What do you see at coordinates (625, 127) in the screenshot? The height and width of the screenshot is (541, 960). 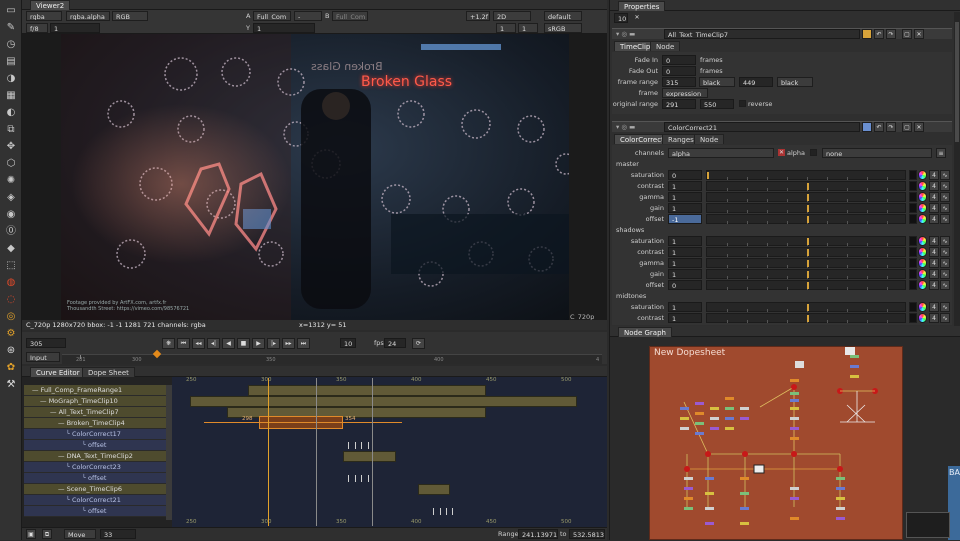 I see `node-header-icons-2: ▾ ◎ ▬` at bounding box center [625, 127].